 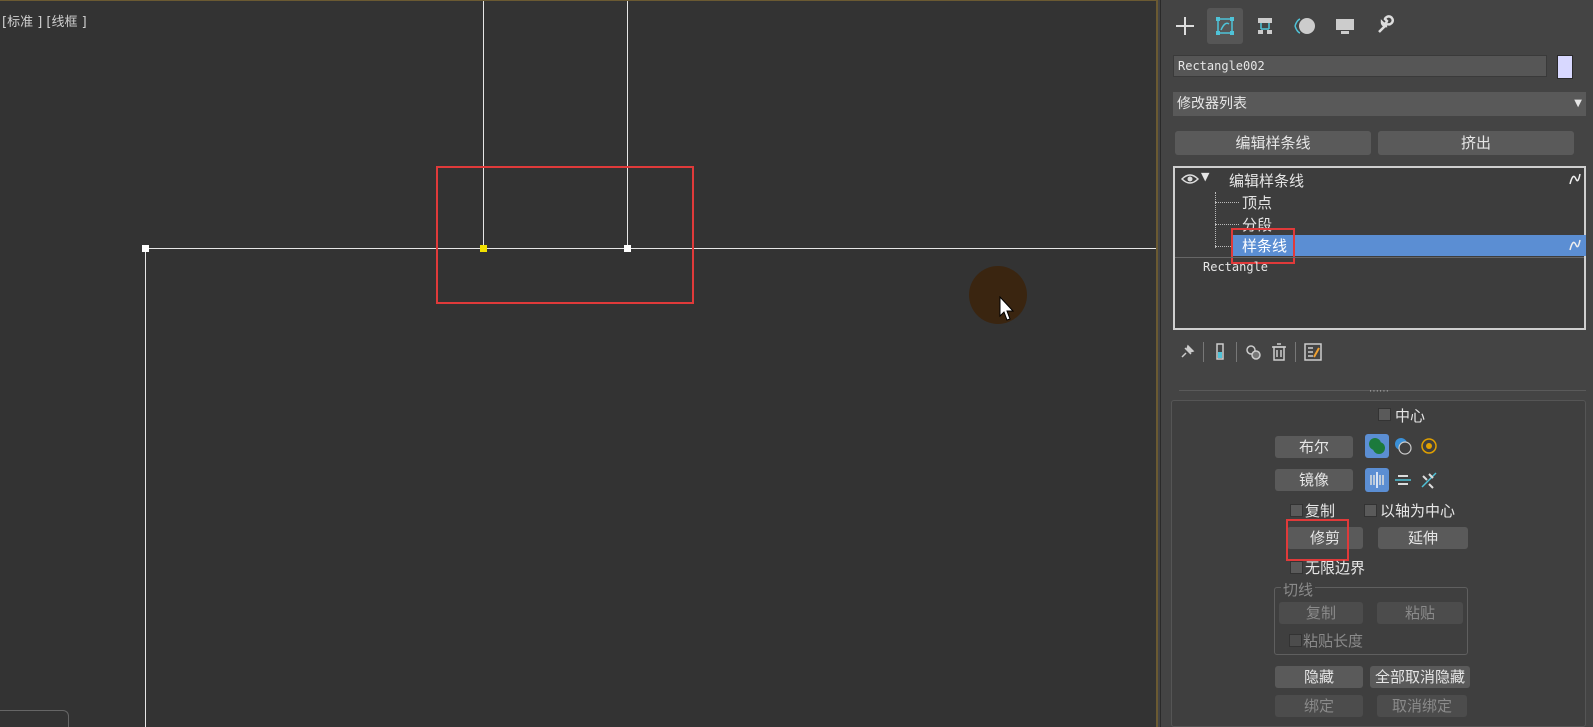 I want to click on subtract-icon, so click(x=1403, y=446).